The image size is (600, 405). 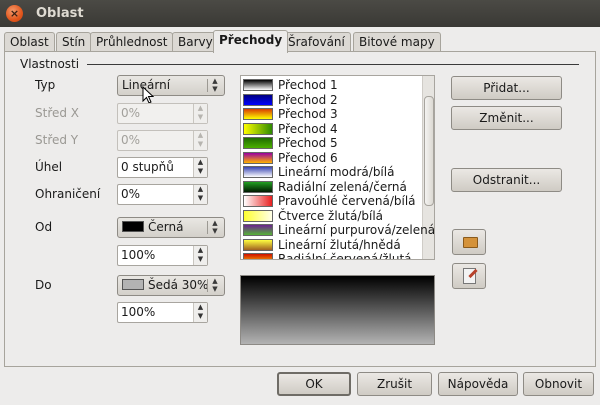 What do you see at coordinates (178, 285) in the screenshot?
I see `do-color-name: Šedá 30%` at bounding box center [178, 285].